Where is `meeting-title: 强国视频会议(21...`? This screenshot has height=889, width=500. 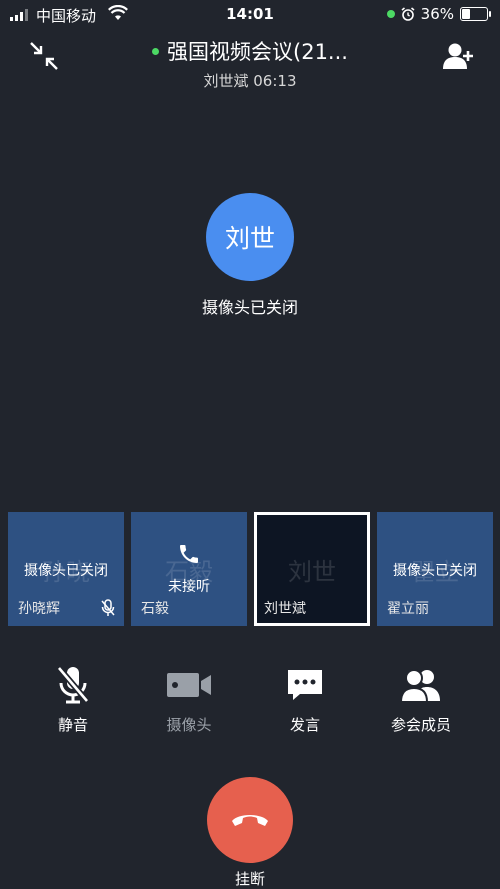 meeting-title: 强国视频会议(21... is located at coordinates (257, 52).